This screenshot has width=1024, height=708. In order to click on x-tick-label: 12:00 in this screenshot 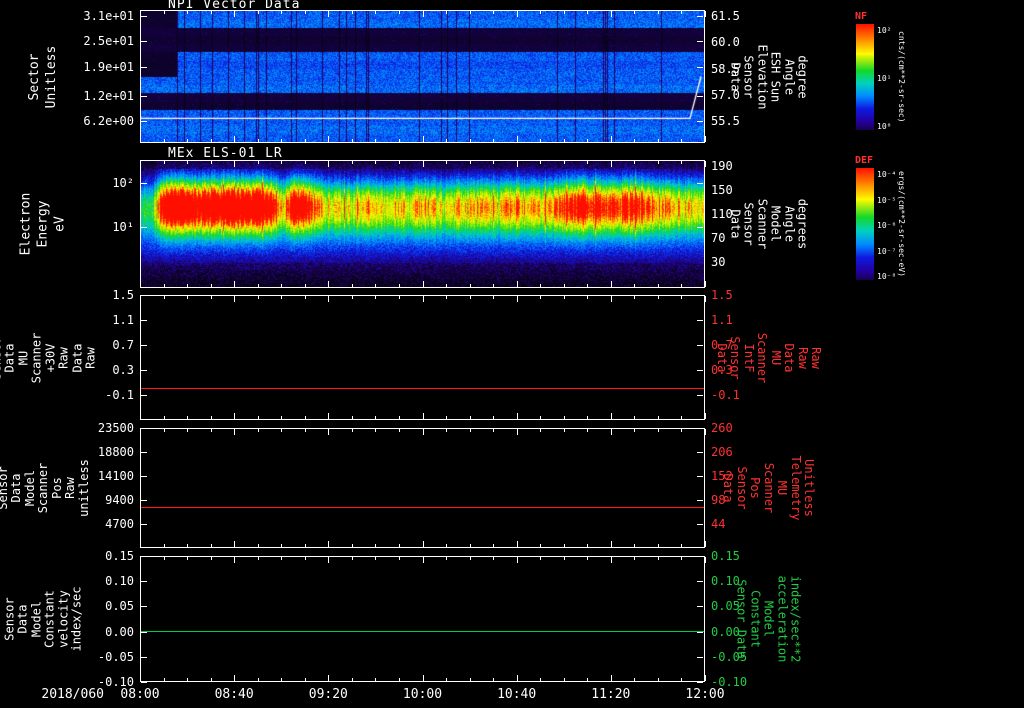, I will do `click(705, 694)`.